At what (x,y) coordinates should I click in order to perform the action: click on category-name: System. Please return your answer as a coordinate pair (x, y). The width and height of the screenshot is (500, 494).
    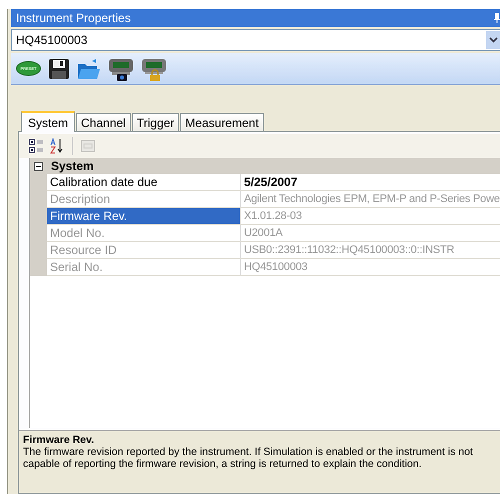
    Looking at the image, I should click on (72, 166).